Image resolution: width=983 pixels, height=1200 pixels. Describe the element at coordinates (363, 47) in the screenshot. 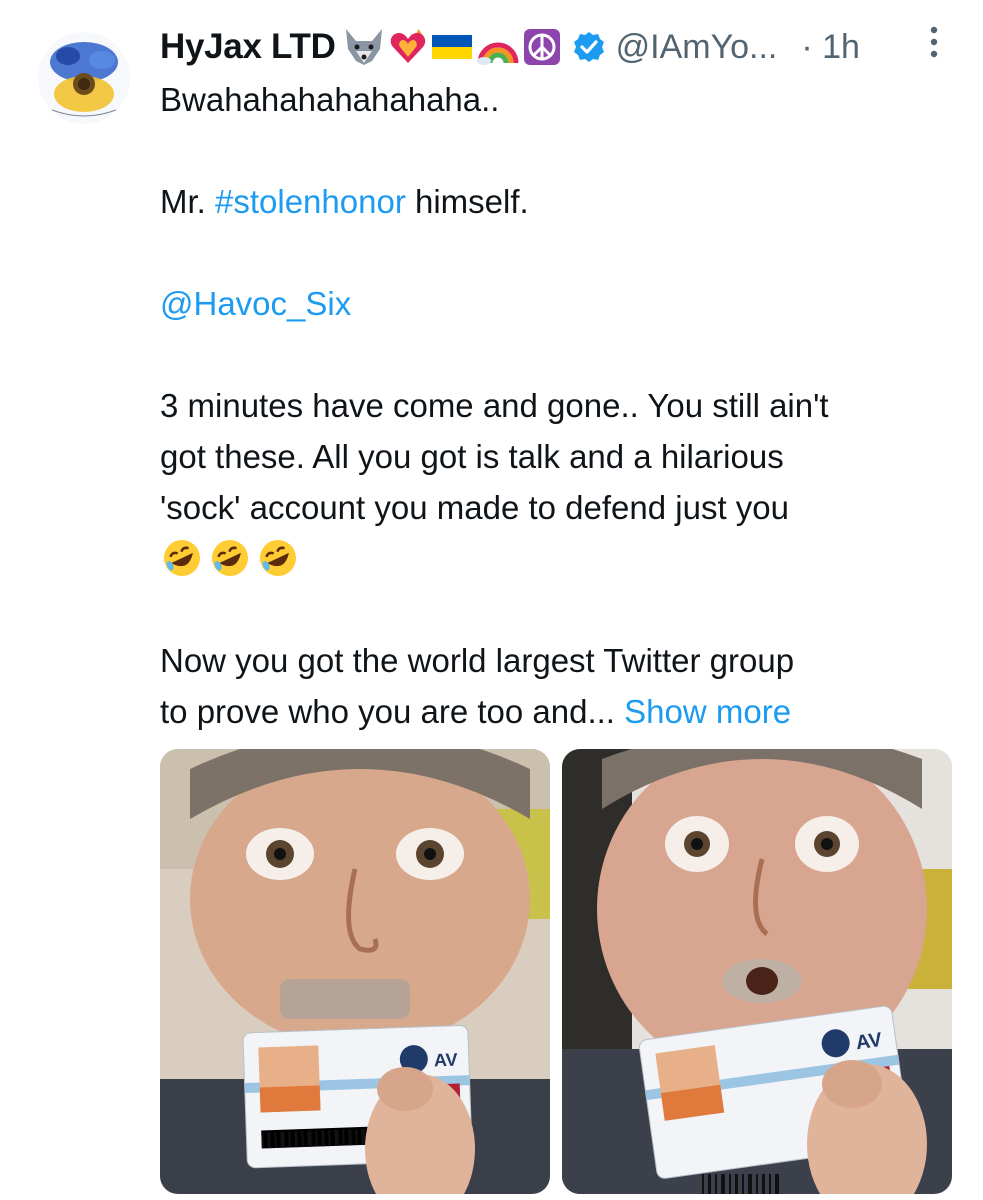

I see `wolf-face-icon` at that location.